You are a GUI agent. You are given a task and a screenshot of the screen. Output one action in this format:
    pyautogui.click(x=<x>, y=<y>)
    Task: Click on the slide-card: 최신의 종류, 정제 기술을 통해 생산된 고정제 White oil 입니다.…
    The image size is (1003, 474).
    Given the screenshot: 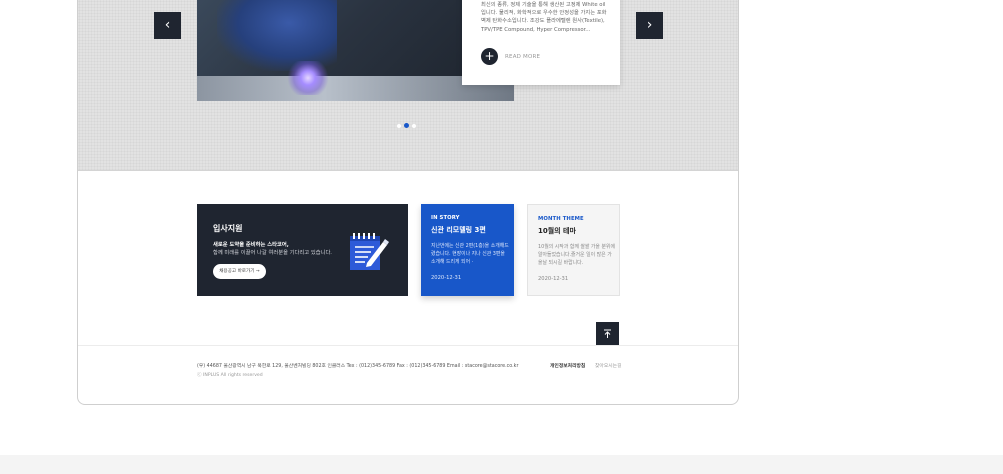 What is the action you would take?
    pyautogui.click(x=541, y=42)
    